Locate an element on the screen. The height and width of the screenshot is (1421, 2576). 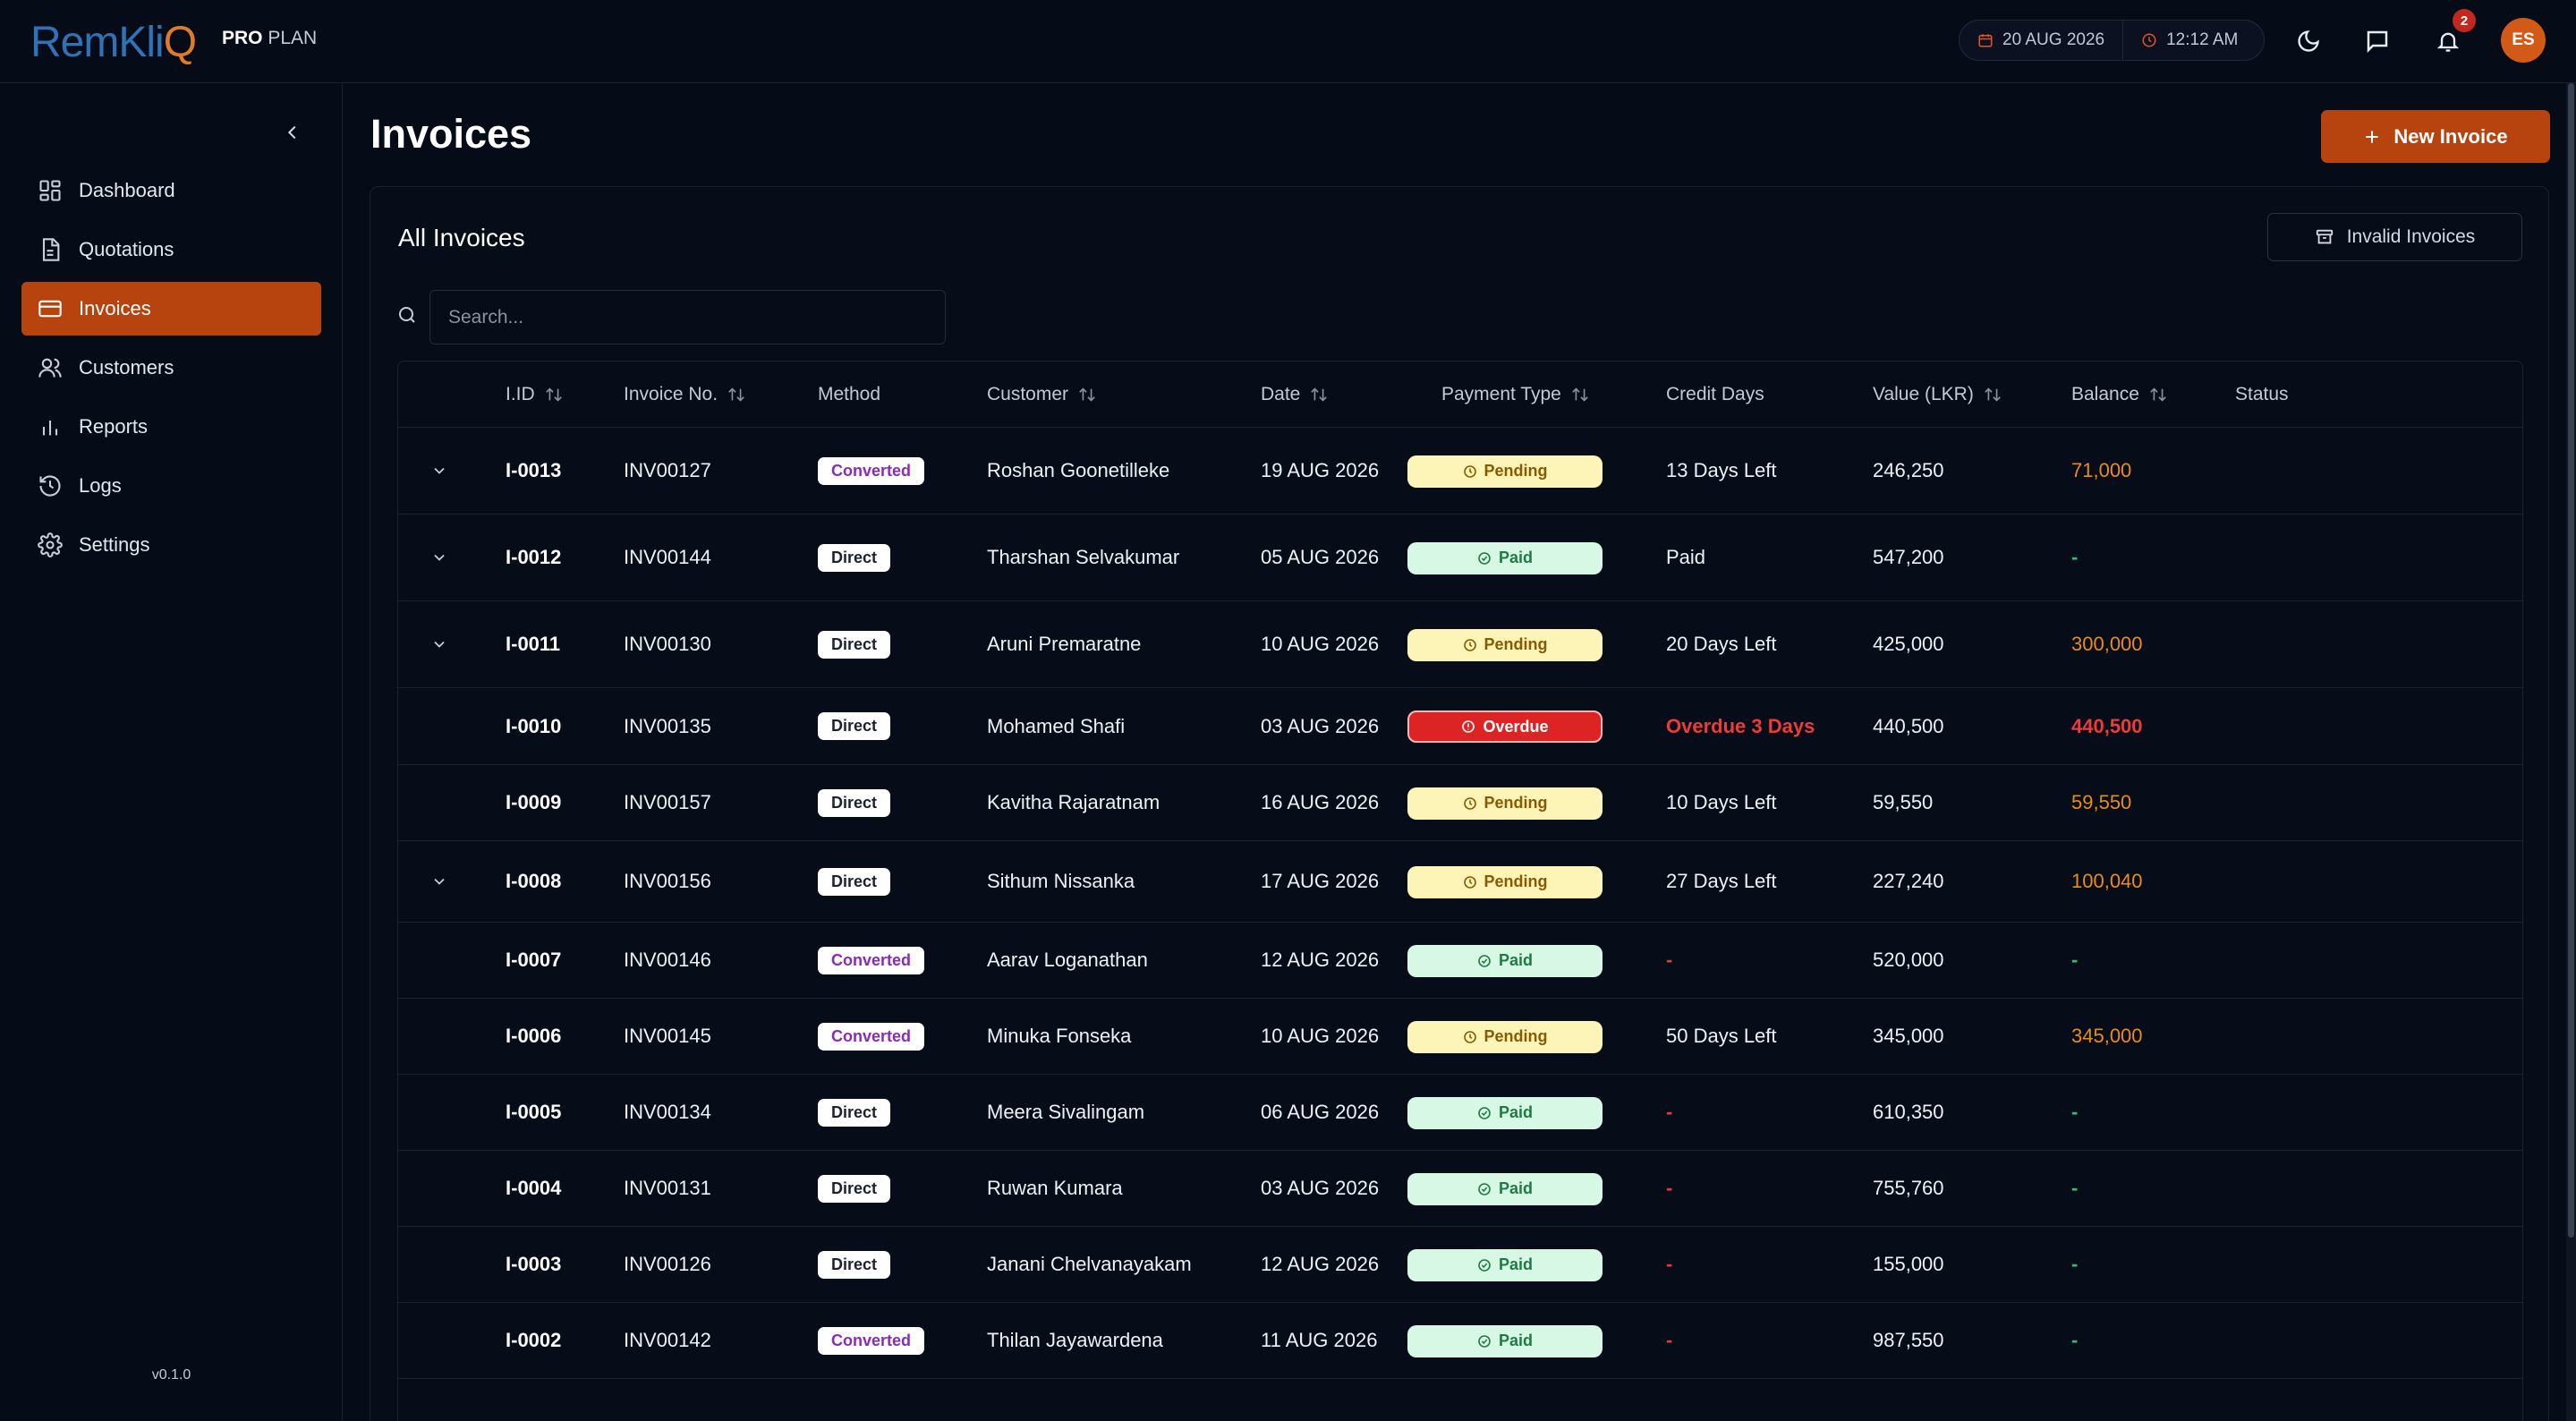
column-header-date: Date is located at coordinates (1295, 395).